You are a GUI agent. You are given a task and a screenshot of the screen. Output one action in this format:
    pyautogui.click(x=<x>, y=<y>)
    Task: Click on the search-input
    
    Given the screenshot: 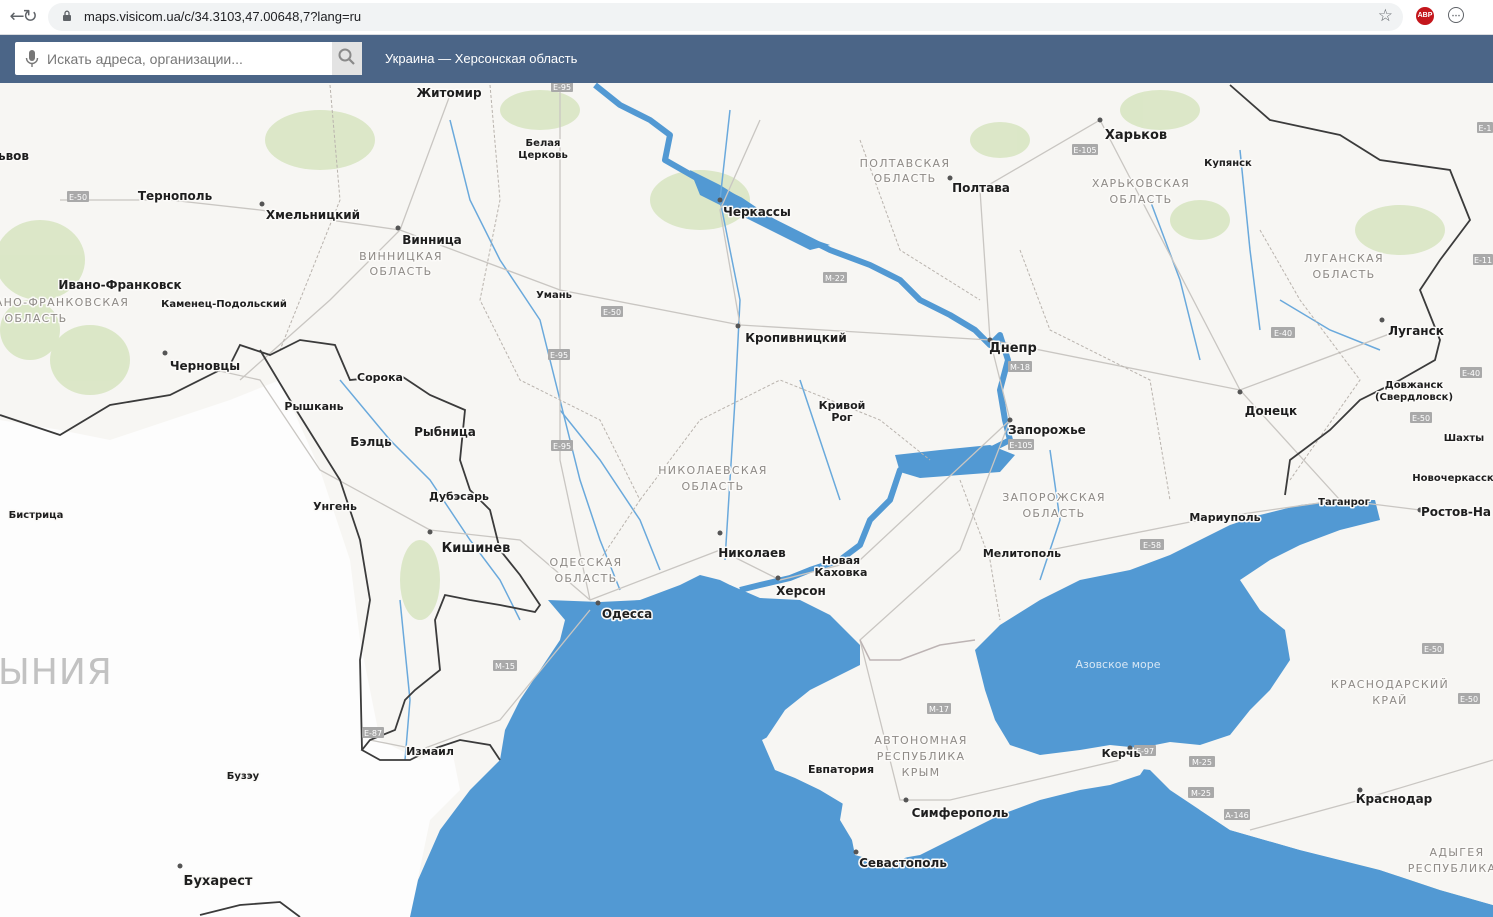 What is the action you would take?
    pyautogui.click(x=187, y=58)
    